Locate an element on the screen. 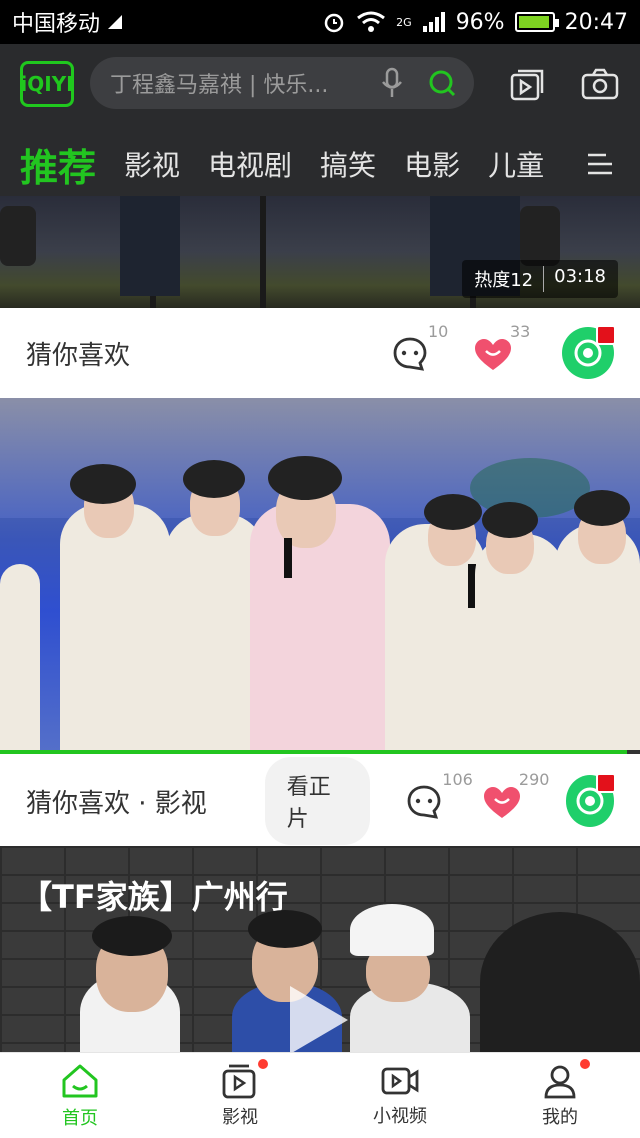 Image resolution: width=640 pixels, height=1138 pixels. play-icon is located at coordinates (319, 1019).